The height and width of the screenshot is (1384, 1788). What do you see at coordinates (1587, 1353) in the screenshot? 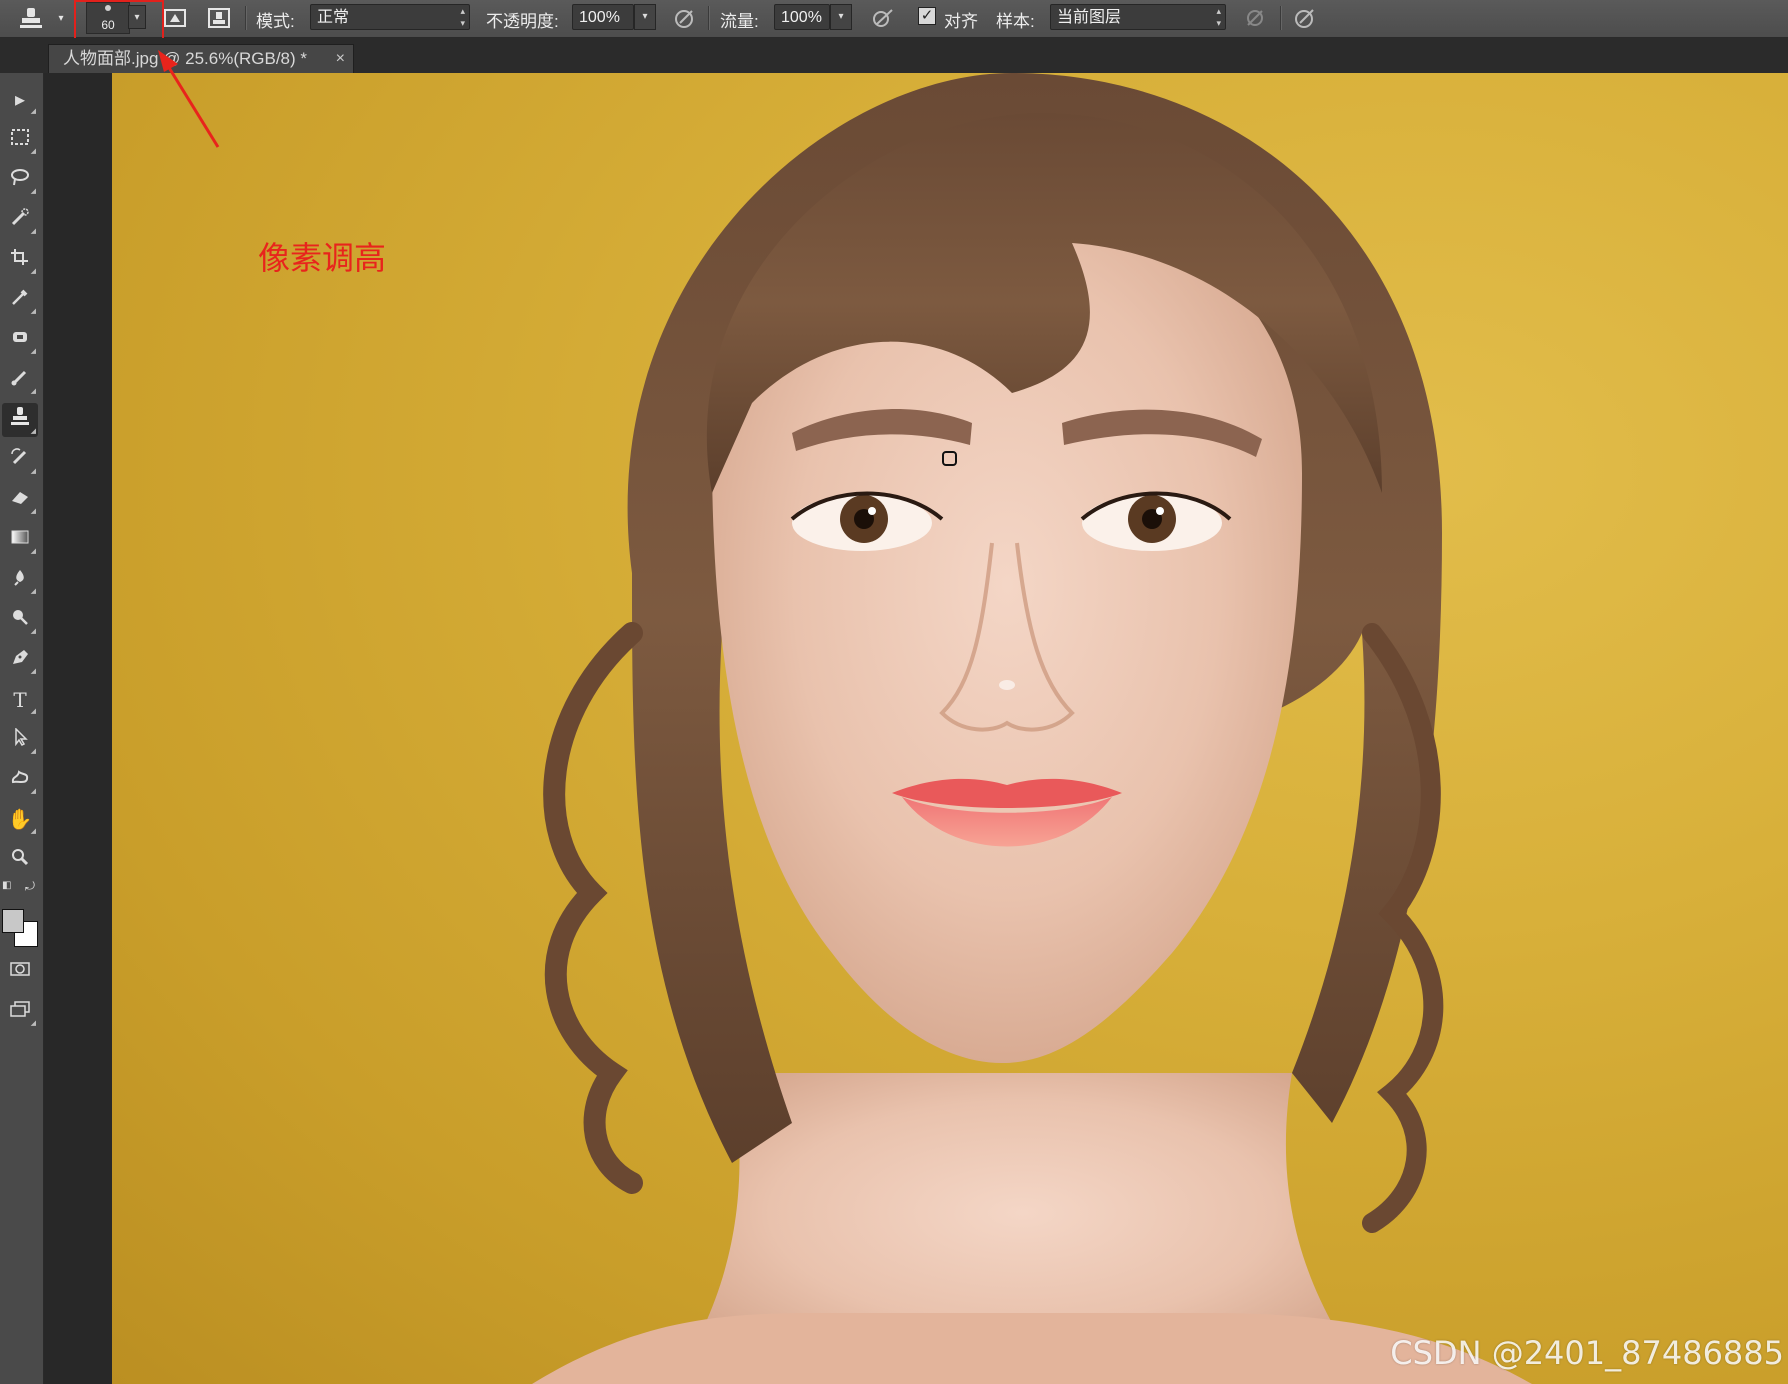
I see `watermark: CSDN @2401_87486885` at bounding box center [1587, 1353].